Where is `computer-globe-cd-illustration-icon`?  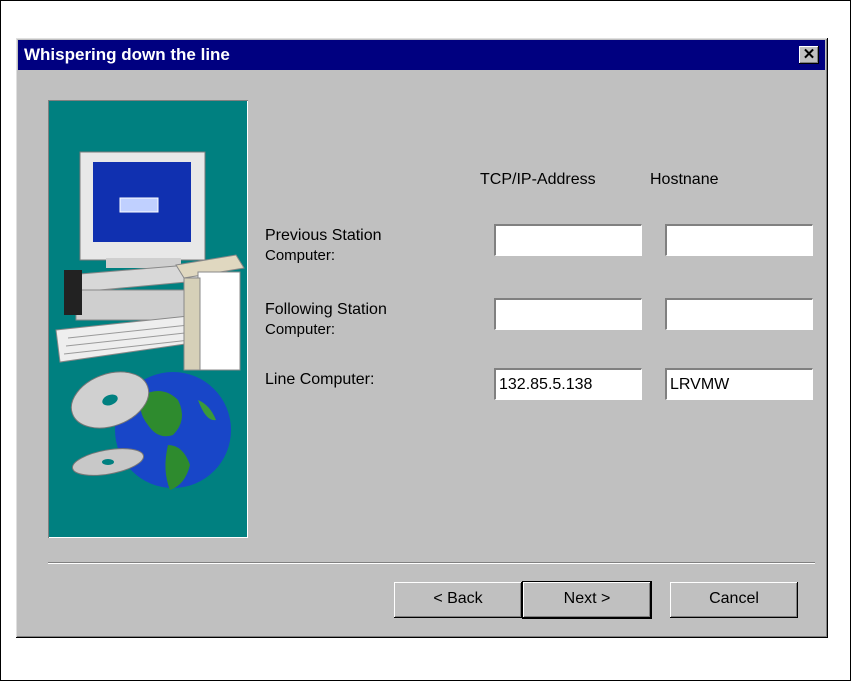
computer-globe-cd-illustration-icon is located at coordinates (150, 320).